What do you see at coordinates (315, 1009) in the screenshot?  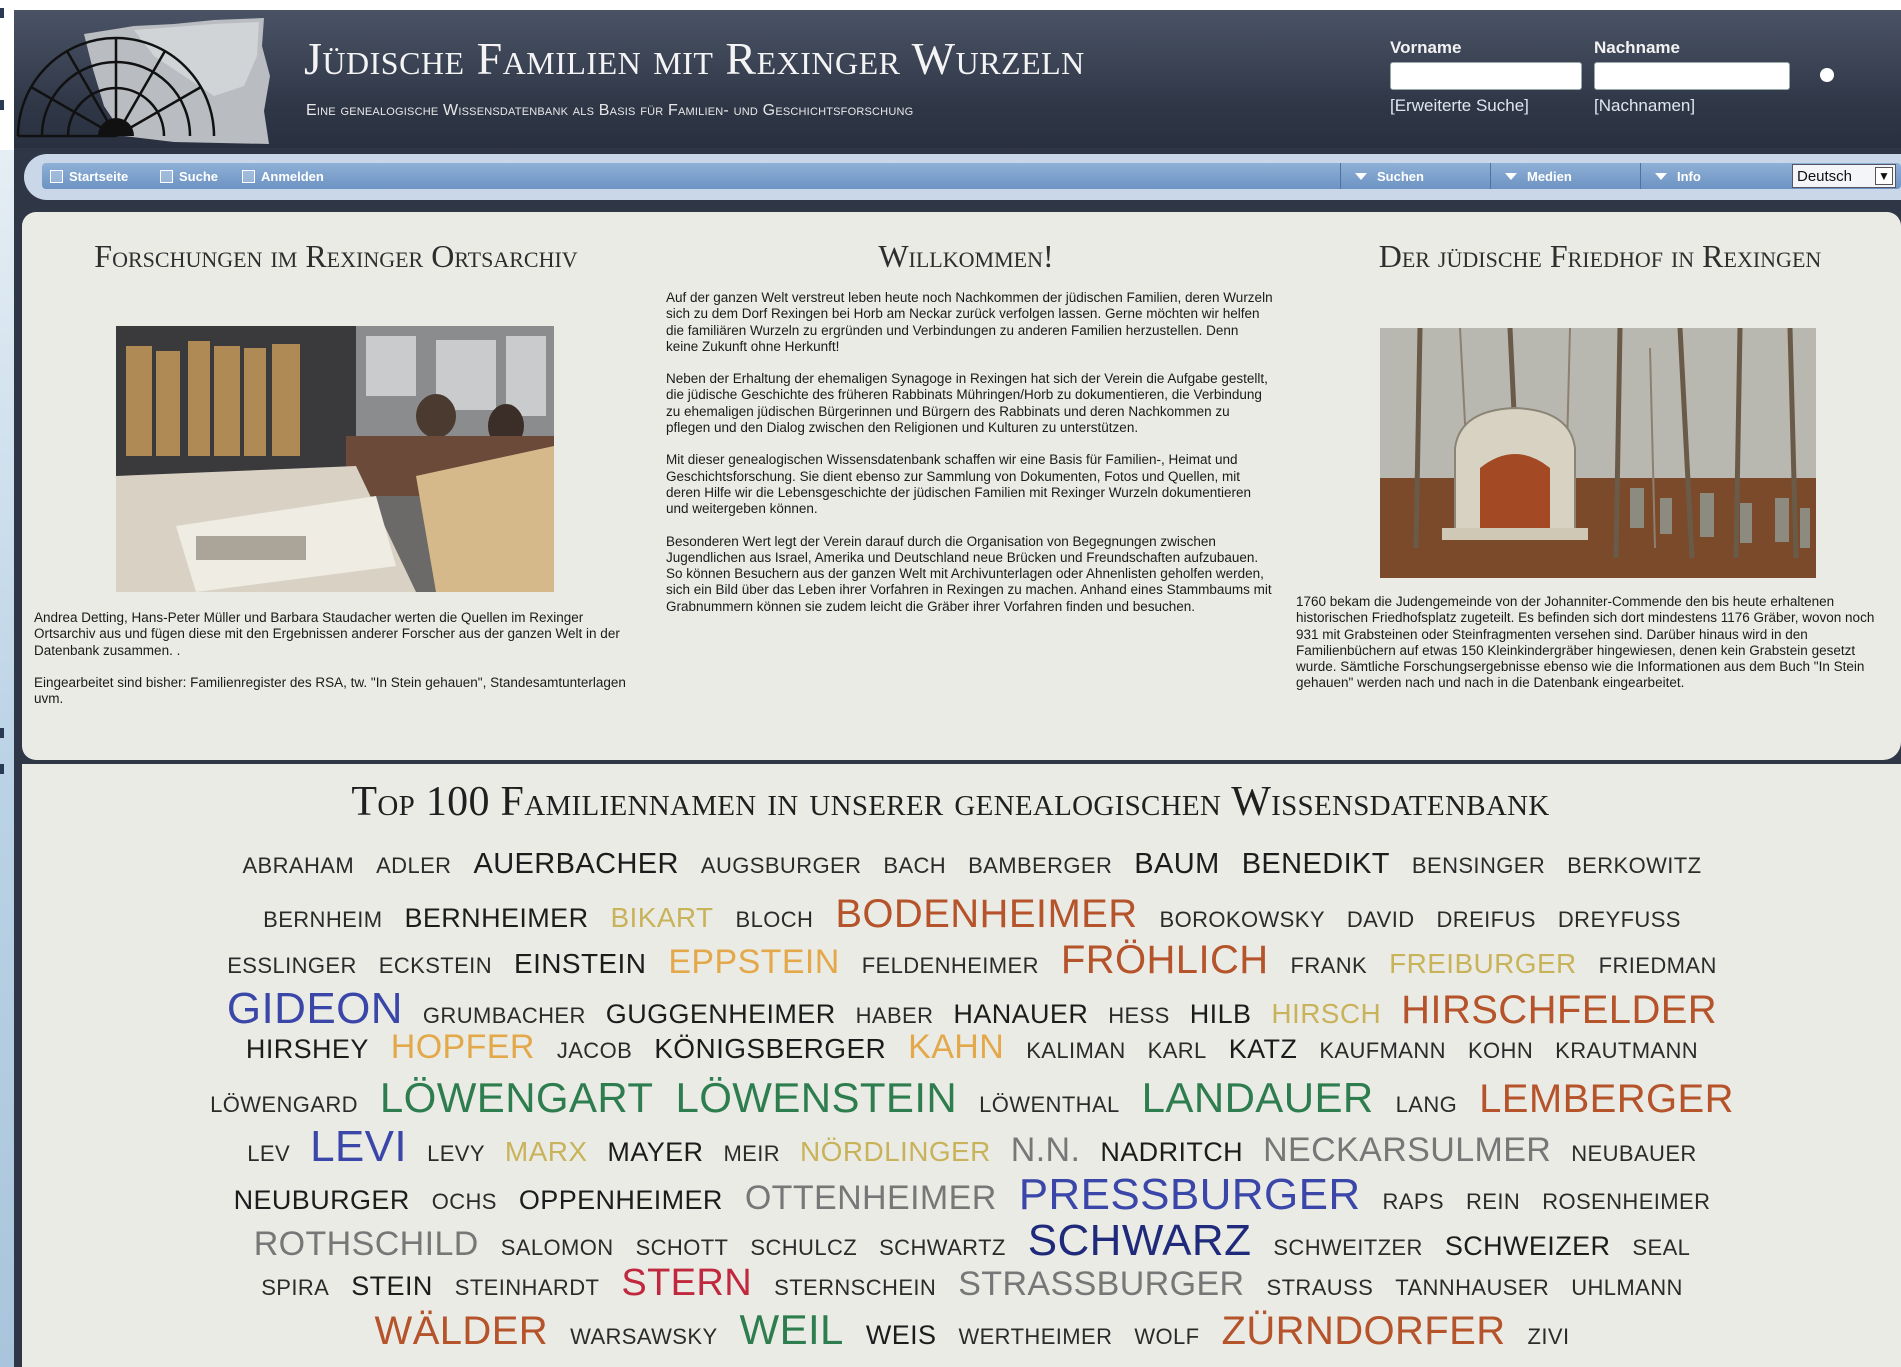 I see `surname-tag: Gideon` at bounding box center [315, 1009].